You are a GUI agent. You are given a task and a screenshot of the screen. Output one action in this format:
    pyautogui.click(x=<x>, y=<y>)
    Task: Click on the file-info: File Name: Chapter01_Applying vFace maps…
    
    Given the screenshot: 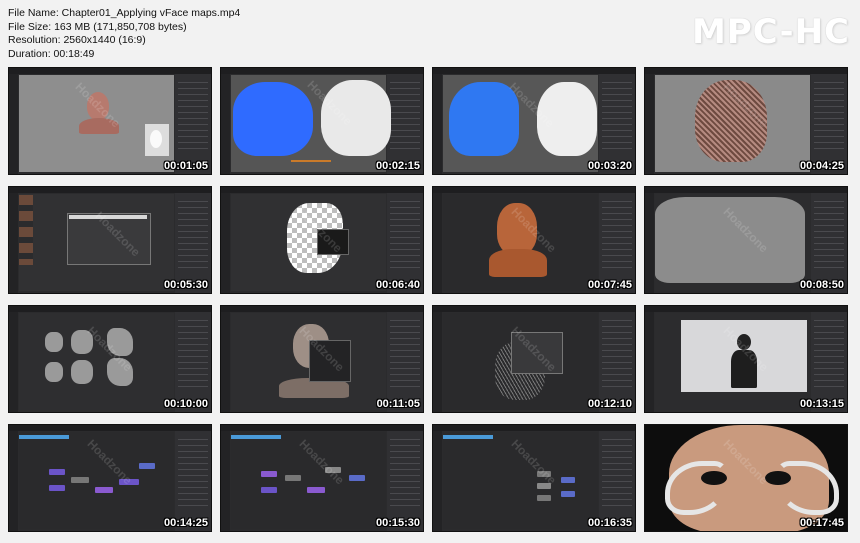 What is the action you would take?
    pyautogui.click(x=124, y=34)
    